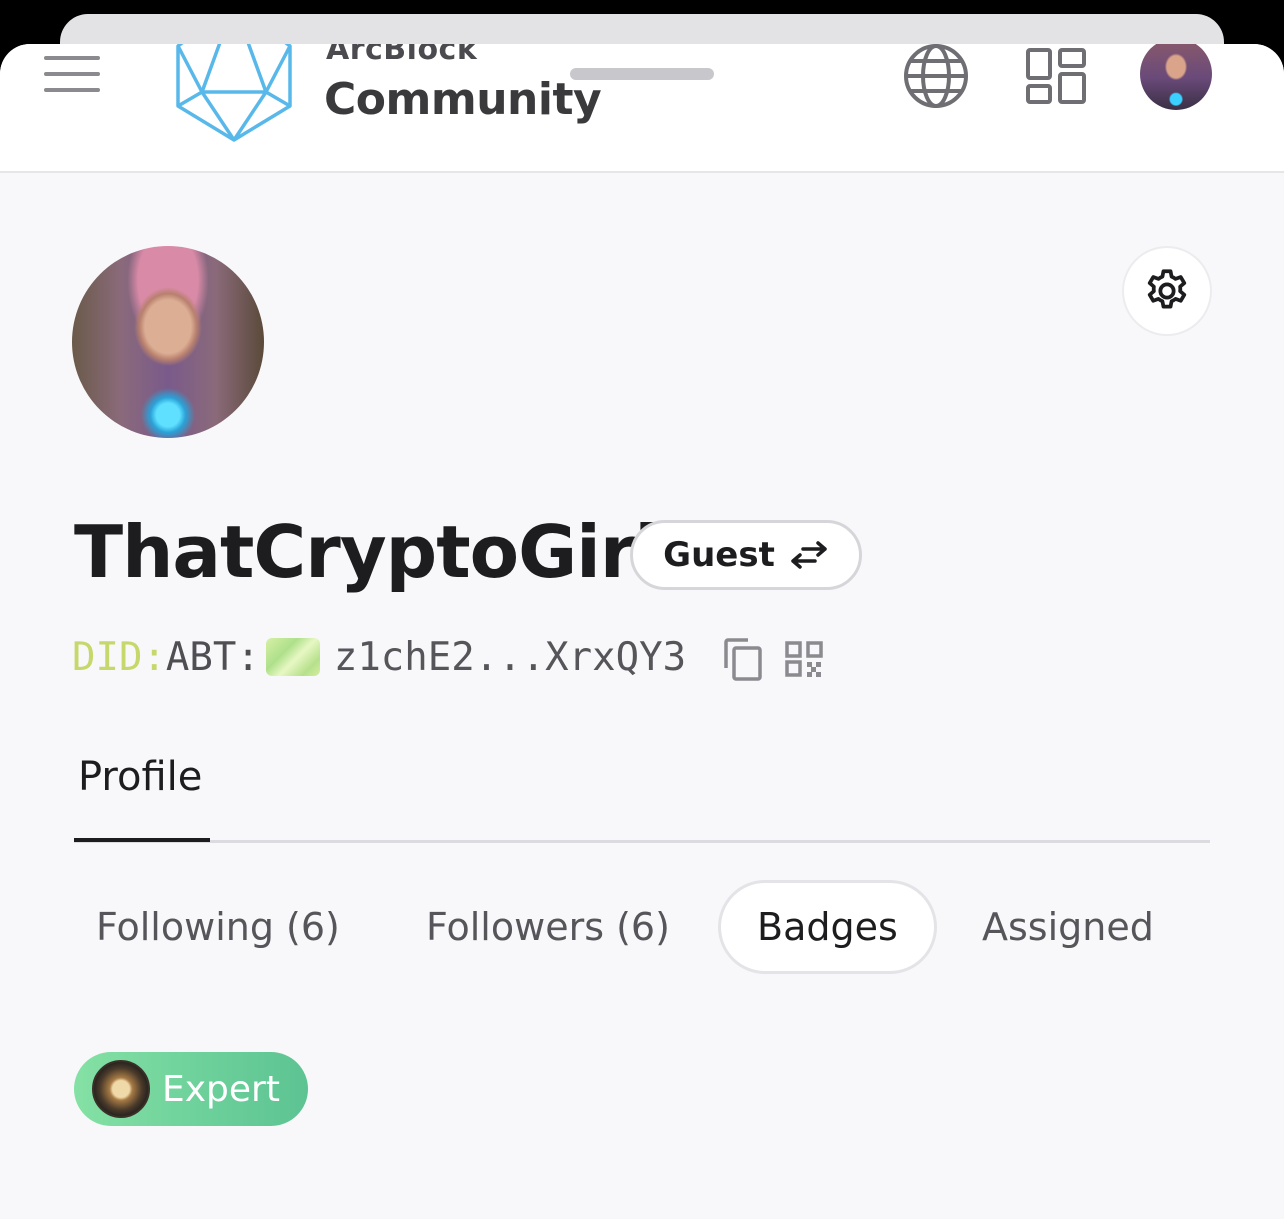 The image size is (1284, 1219). Describe the element at coordinates (218, 927) in the screenshot. I see `subtab-following: Following (6)` at that location.